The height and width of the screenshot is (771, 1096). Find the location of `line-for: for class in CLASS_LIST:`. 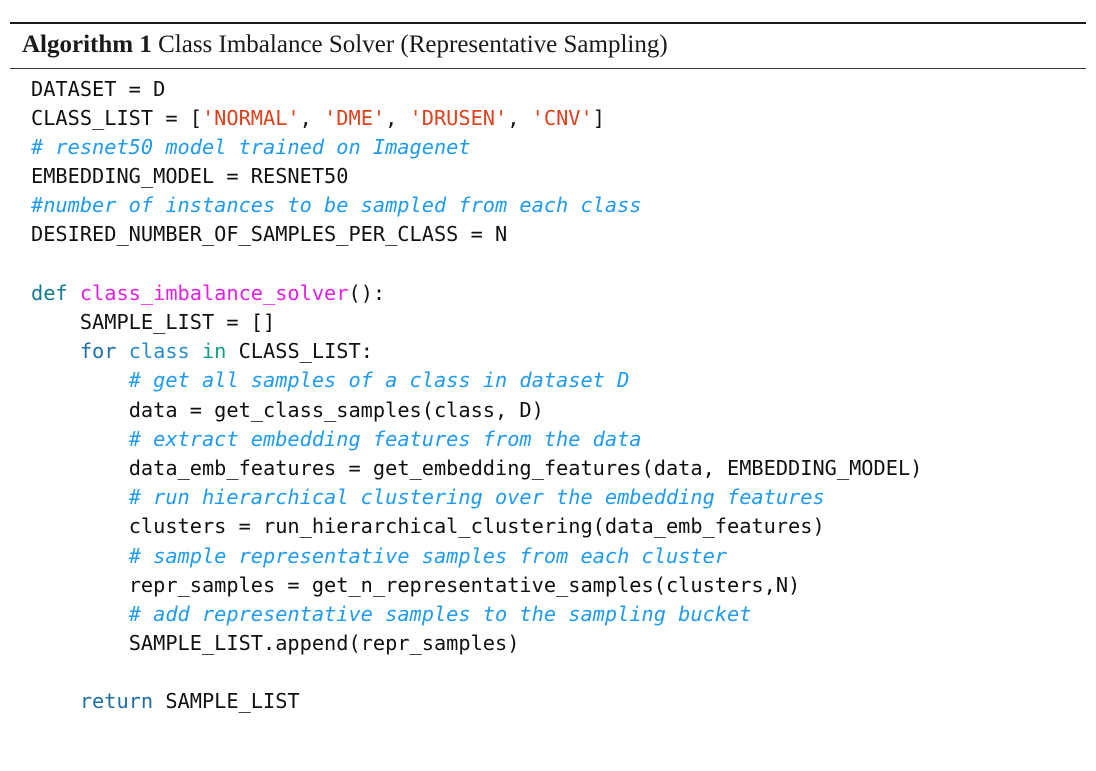

line-for: for class in CLASS_LIST: is located at coordinates (548, 351).